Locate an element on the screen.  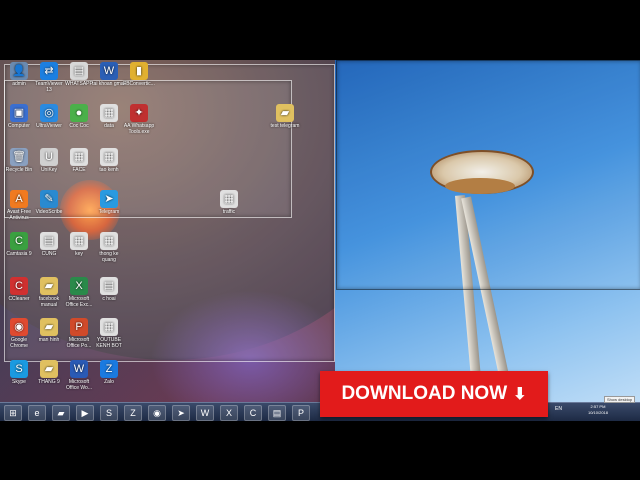
ie-icon: e is located at coordinates (37, 413).